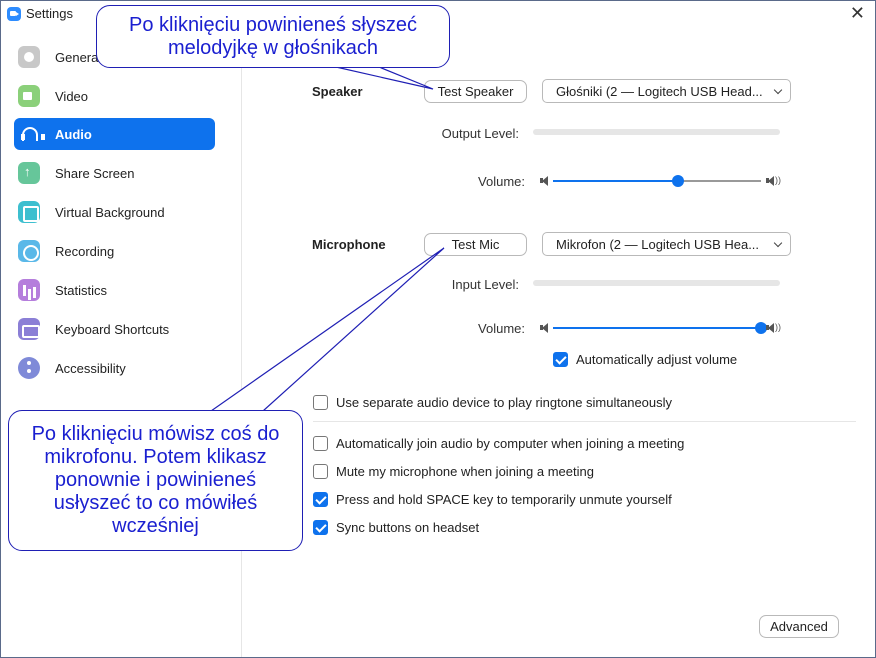 The height and width of the screenshot is (658, 876). I want to click on sidebar-item-accessibility: Accessibility, so click(114, 368).